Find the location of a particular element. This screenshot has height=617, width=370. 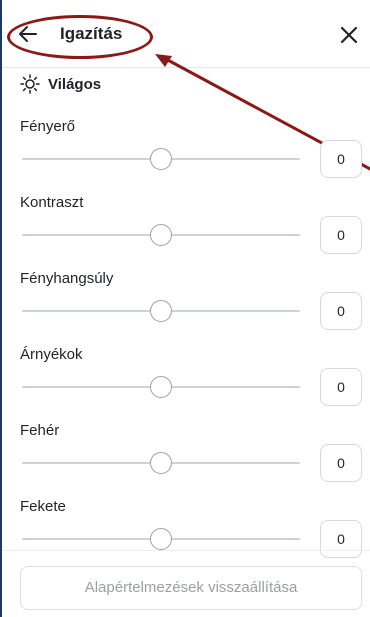

panel-title: Igazítás is located at coordinates (91, 33).